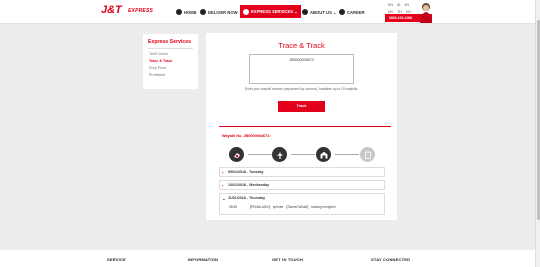  Describe the element at coordinates (173, 75) in the screenshot. I see `sidebar-item-prohibited: Prohibited` at that location.